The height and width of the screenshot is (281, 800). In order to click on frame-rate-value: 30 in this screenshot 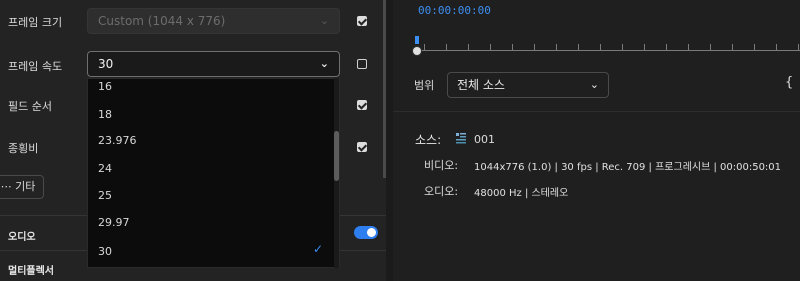, I will do `click(106, 64)`.